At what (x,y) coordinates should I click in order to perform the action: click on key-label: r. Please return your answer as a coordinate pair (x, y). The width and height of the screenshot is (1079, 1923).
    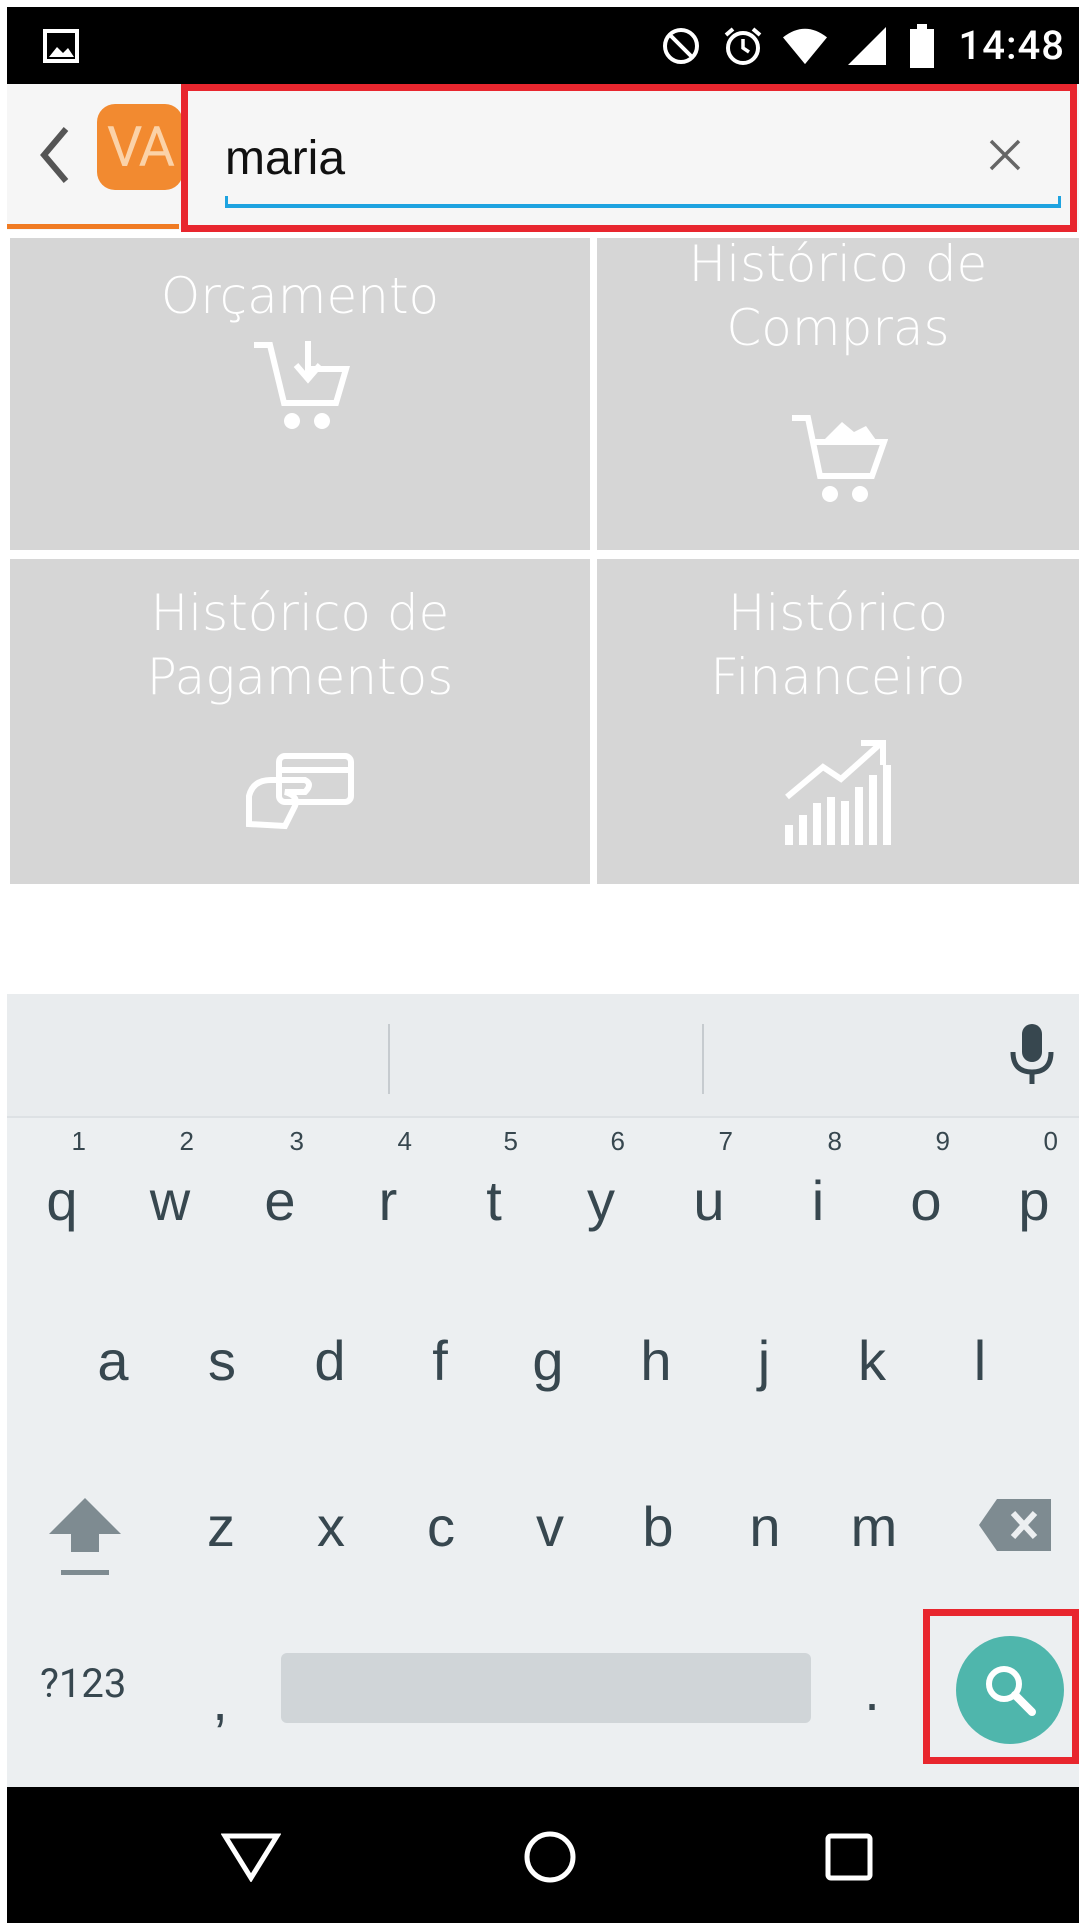
    Looking at the image, I should click on (388, 1200).